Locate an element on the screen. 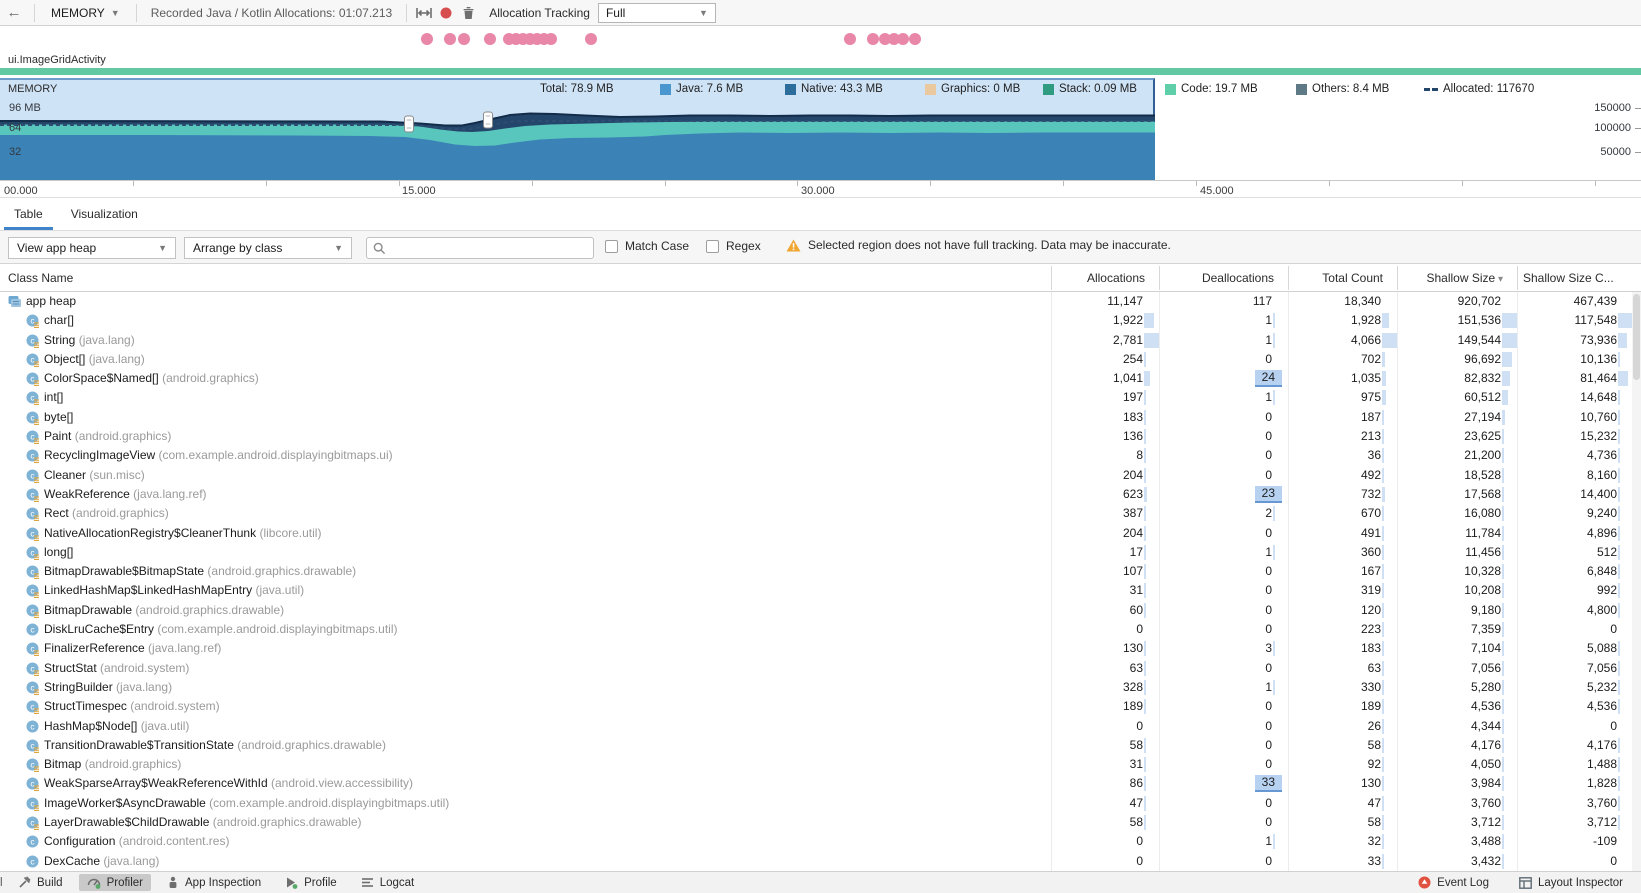  heap-select: View app heap ▼ is located at coordinates (92, 248).